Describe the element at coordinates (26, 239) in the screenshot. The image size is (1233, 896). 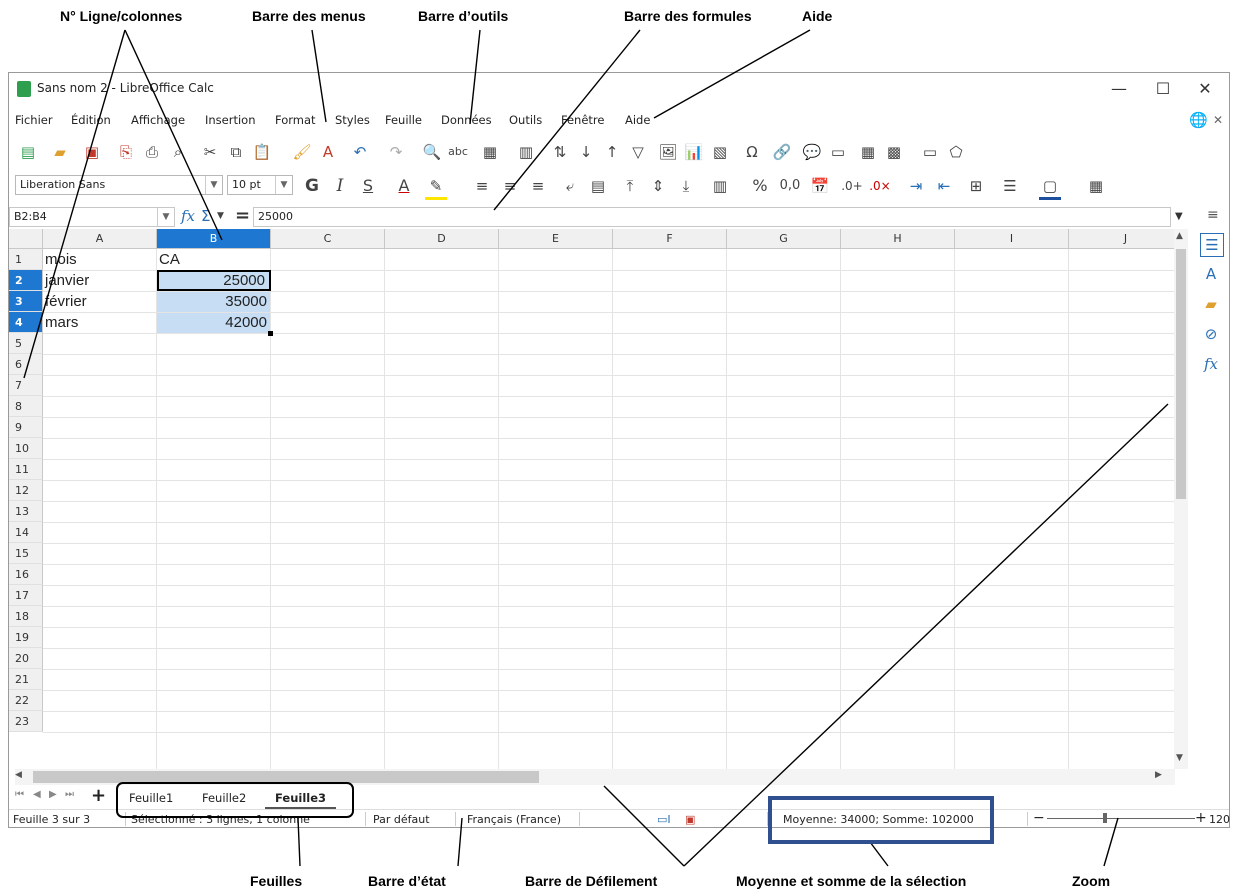
I see `select-all-corner` at that location.